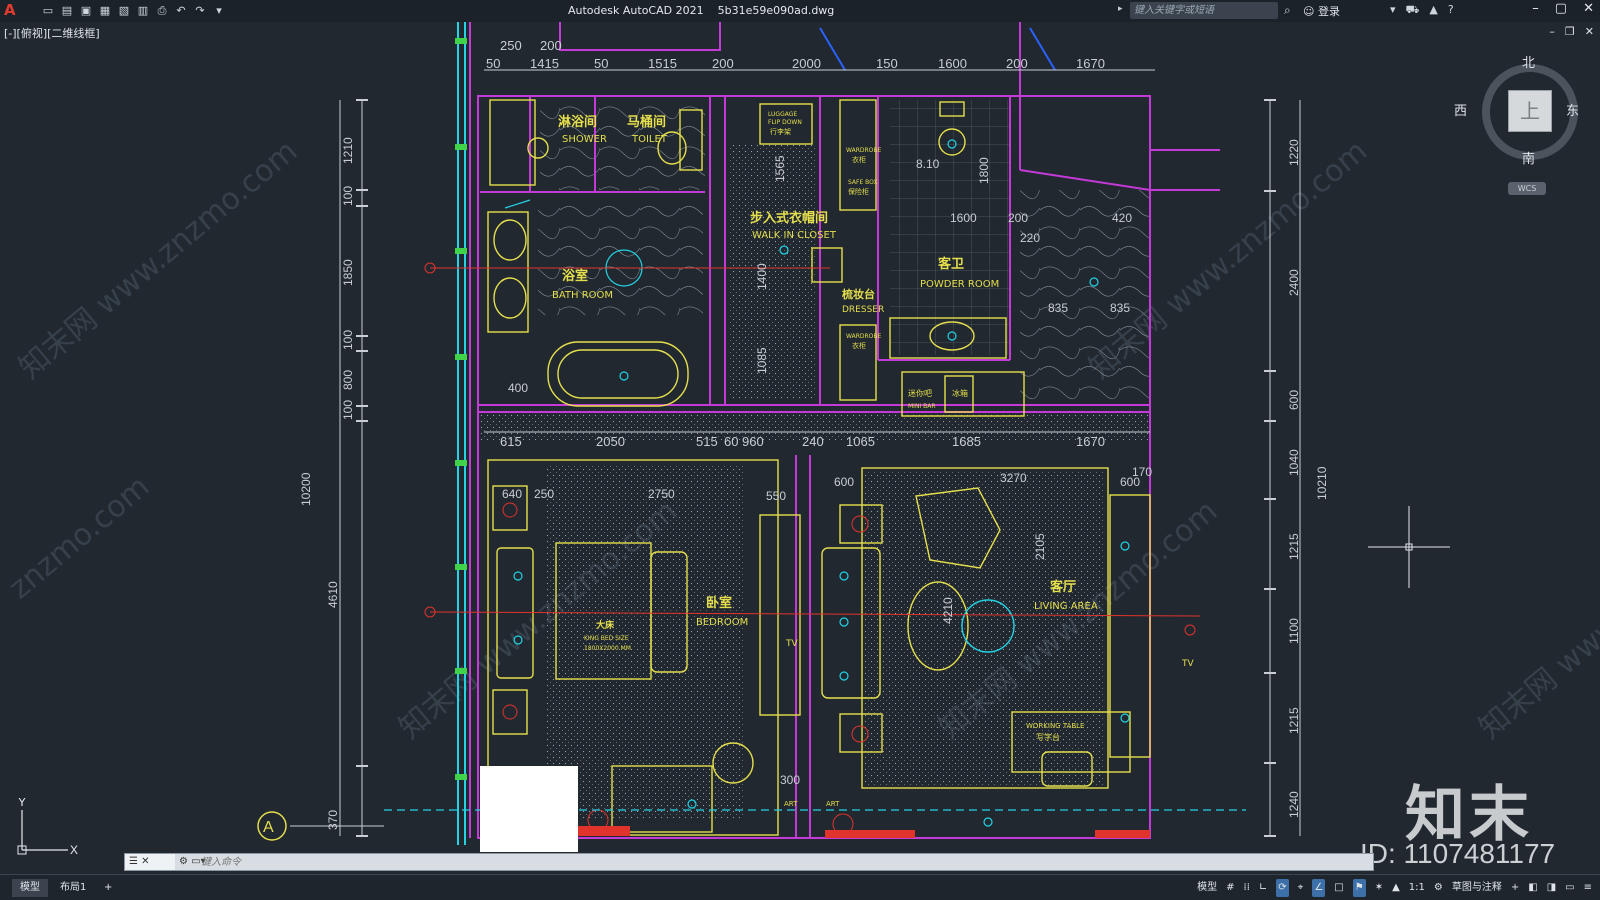 The height and width of the screenshot is (900, 1600). What do you see at coordinates (348, 150) in the screenshot?
I see `dim-left-a: 1210` at bounding box center [348, 150].